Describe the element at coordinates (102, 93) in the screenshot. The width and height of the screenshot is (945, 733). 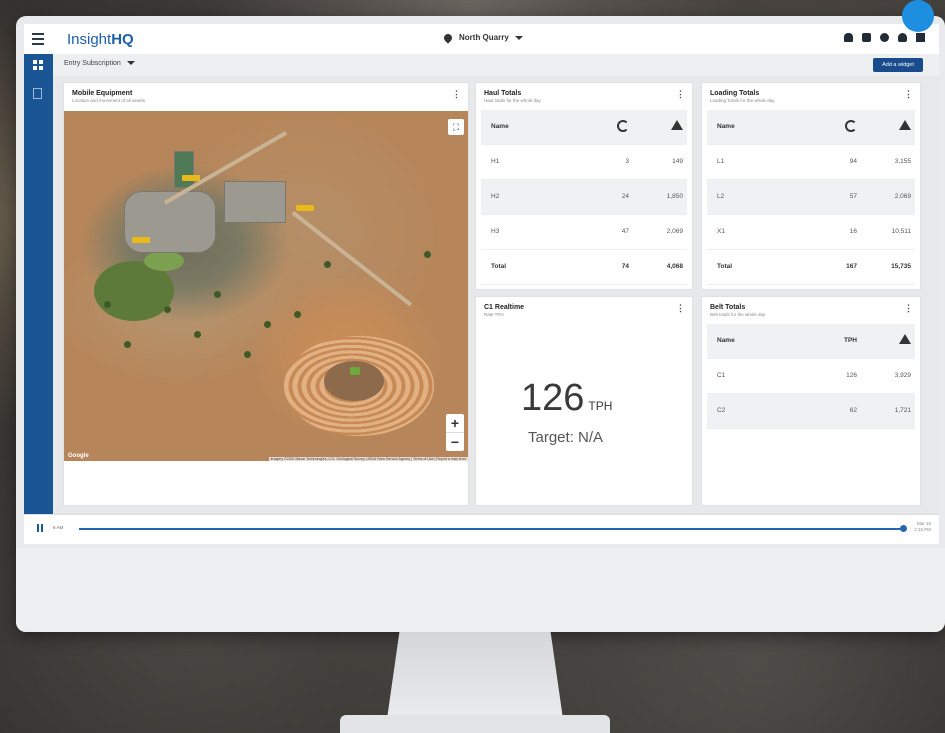
I see `widget-title: Mobile Equipment` at that location.